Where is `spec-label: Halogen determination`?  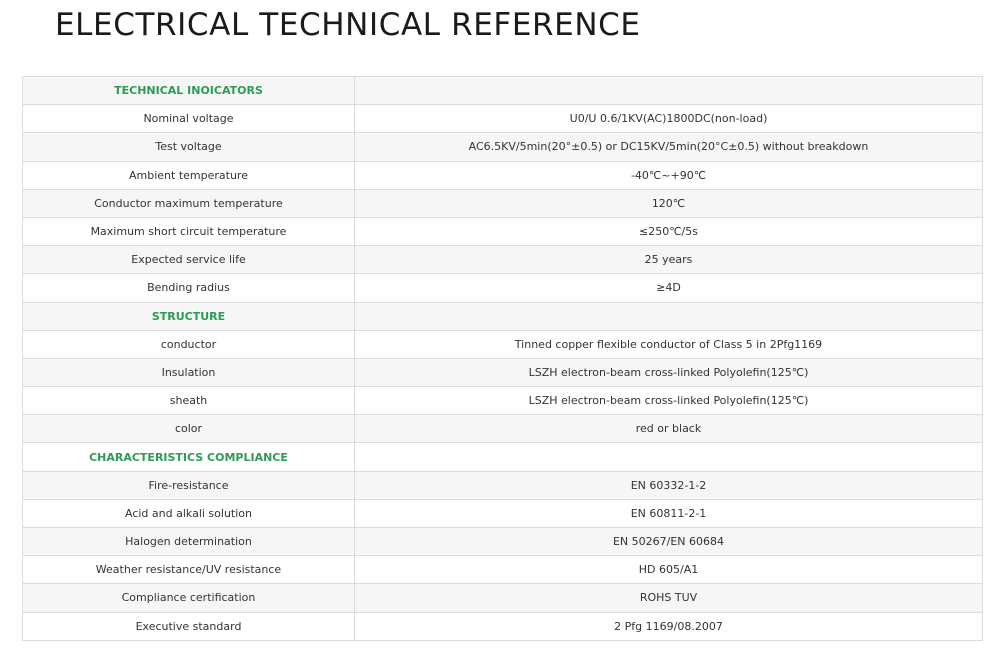 spec-label: Halogen determination is located at coordinates (188, 541).